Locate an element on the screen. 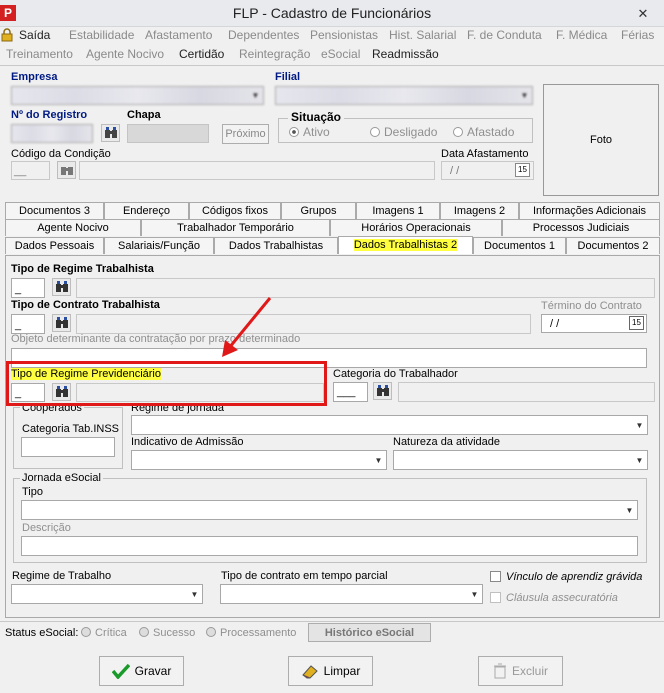 The height and width of the screenshot is (693, 664). annotation-arrow-icon is located at coordinates (247, 327).